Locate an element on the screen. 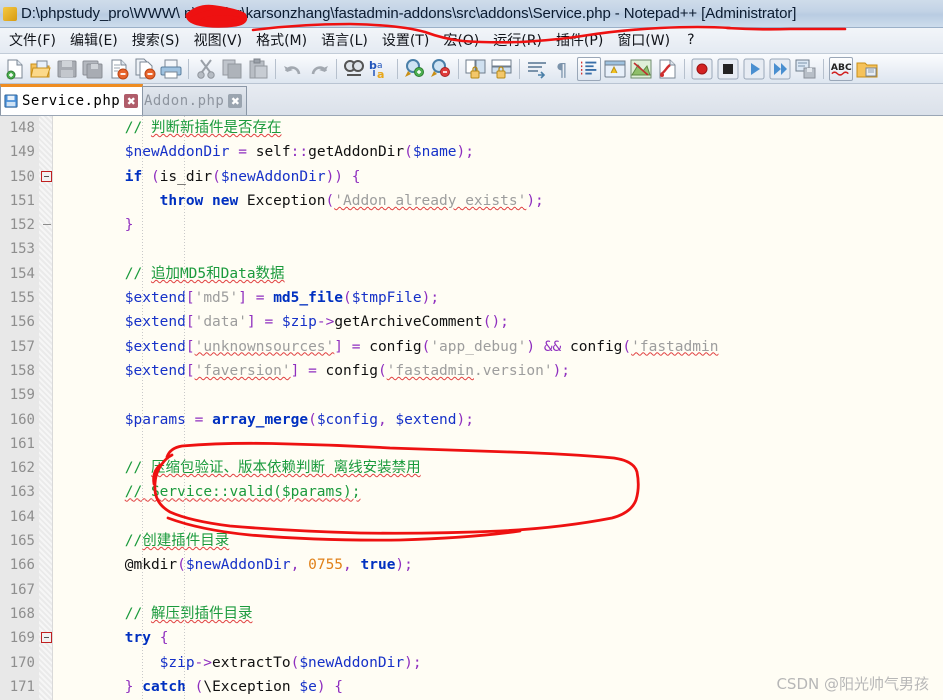 The height and width of the screenshot is (700, 943). code-line: $params = array_merge($config, $extend); is located at coordinates (498, 420).